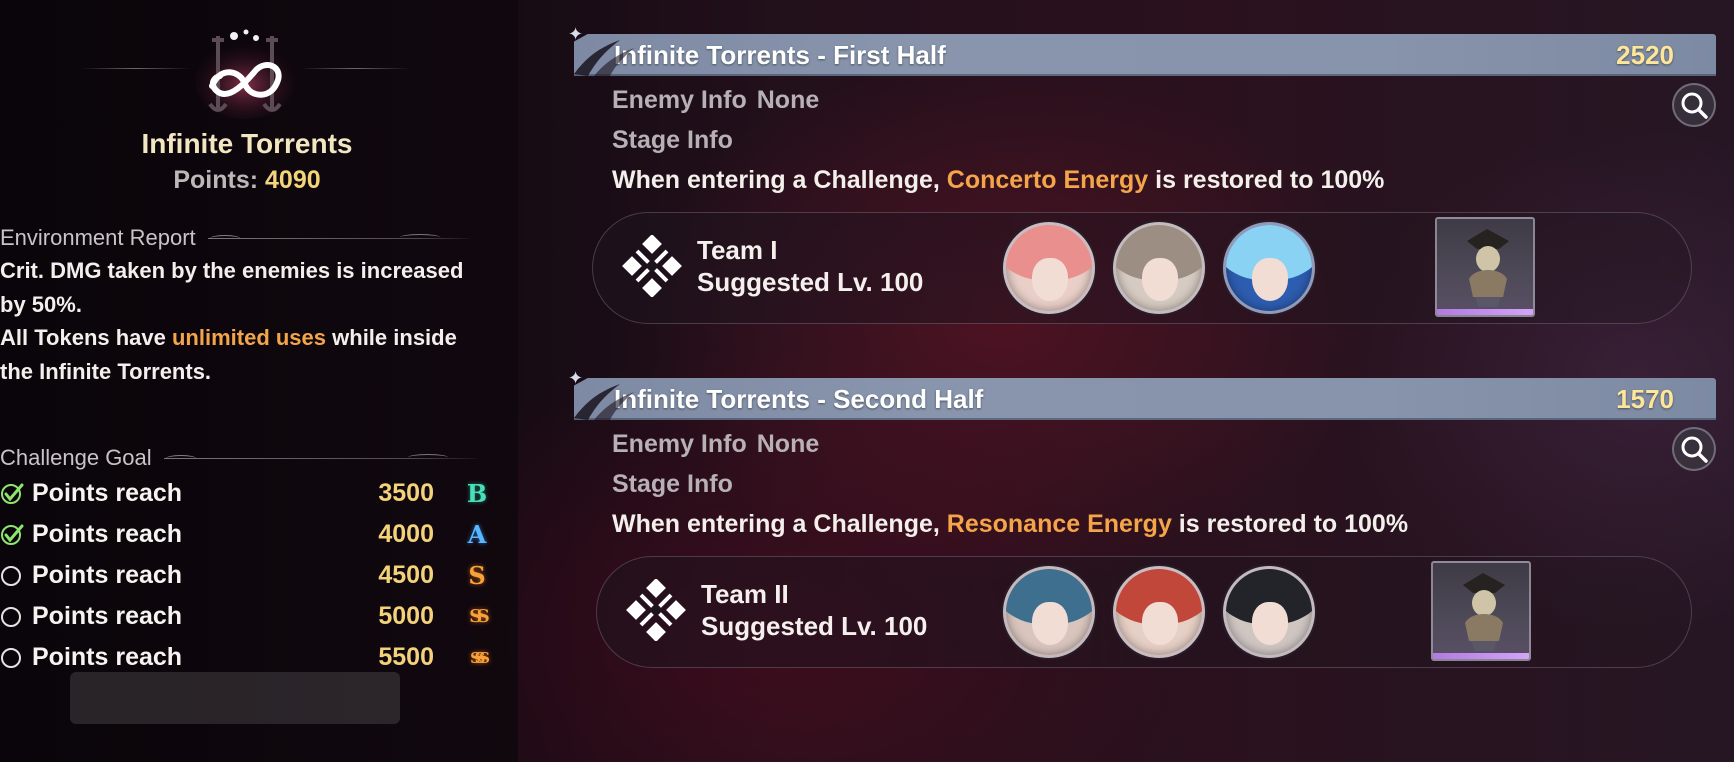 Image resolution: width=1734 pixels, height=762 pixels. What do you see at coordinates (799, 398) in the screenshot?
I see `stage-title: Infinite Torrents - Second Half` at bounding box center [799, 398].